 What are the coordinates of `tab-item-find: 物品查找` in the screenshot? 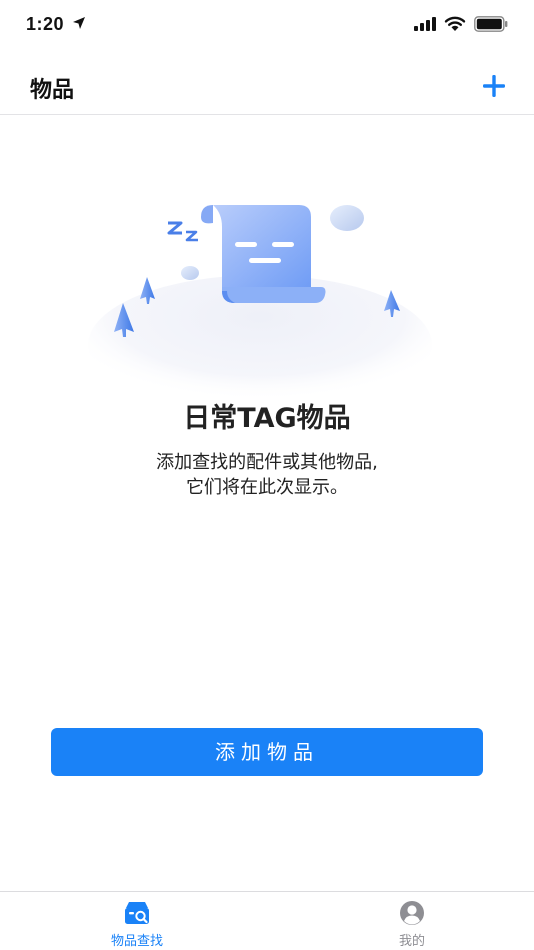 It's located at (137, 924).